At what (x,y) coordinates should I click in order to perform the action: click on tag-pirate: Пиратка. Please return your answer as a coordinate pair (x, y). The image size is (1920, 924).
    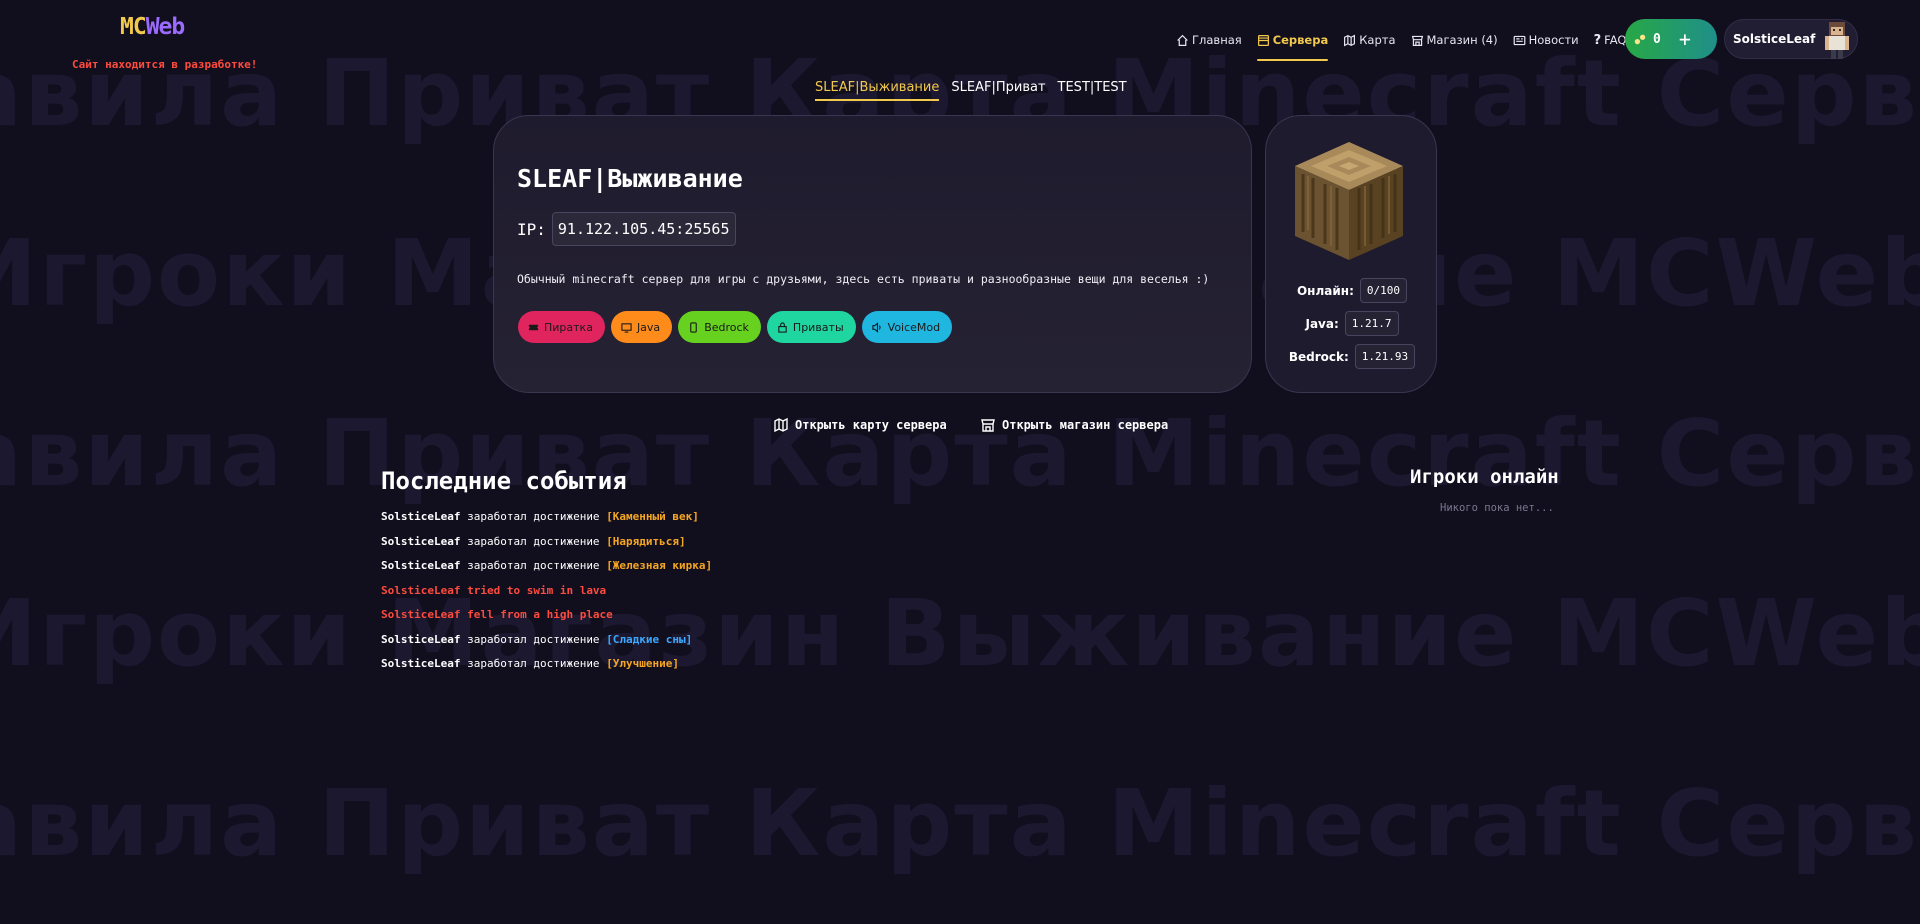
    Looking at the image, I should click on (561, 327).